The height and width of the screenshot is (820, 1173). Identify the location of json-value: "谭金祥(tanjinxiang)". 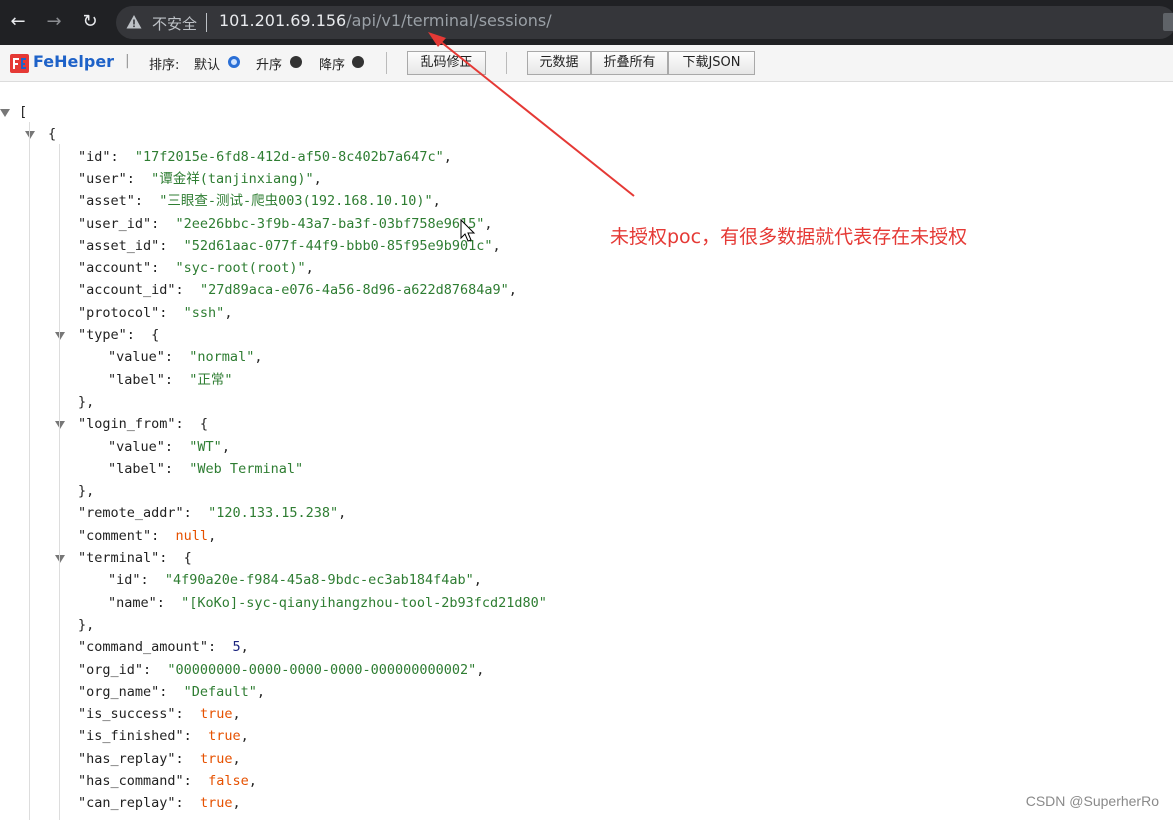
(232, 178).